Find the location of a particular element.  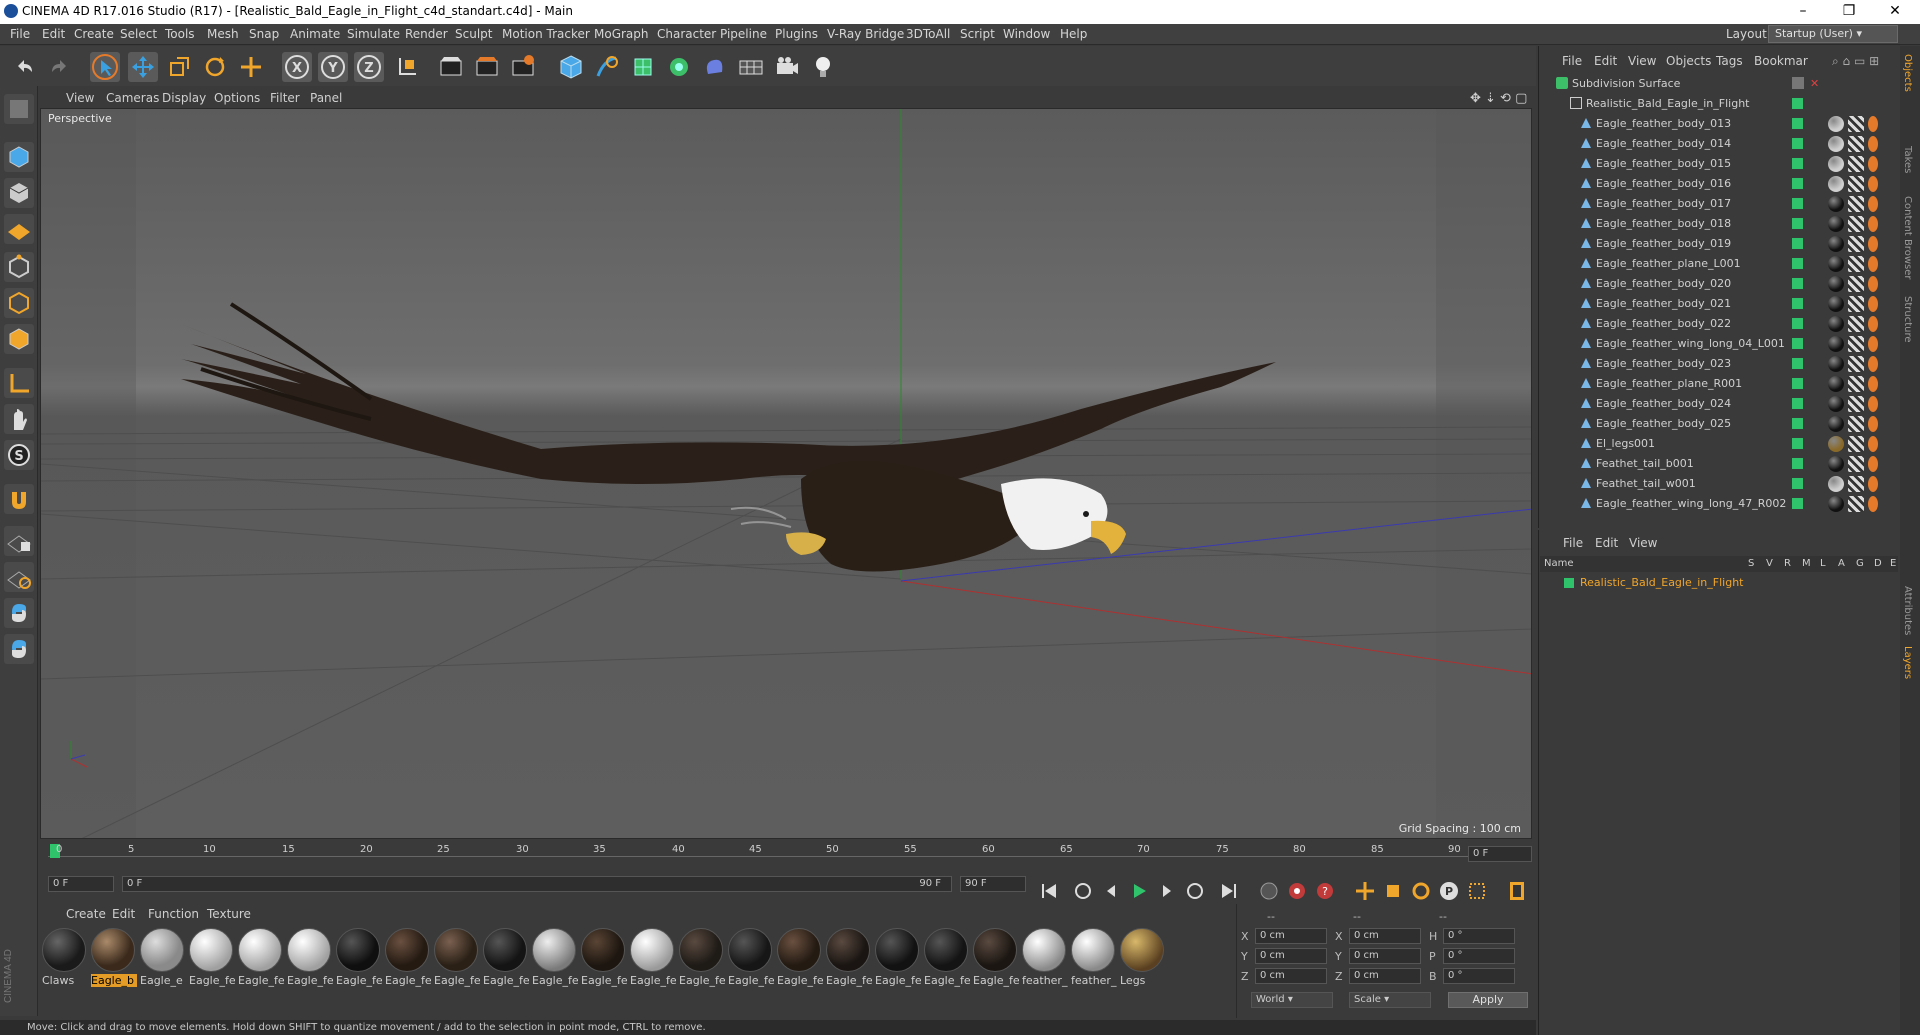

camera-icon is located at coordinates (787, 67).